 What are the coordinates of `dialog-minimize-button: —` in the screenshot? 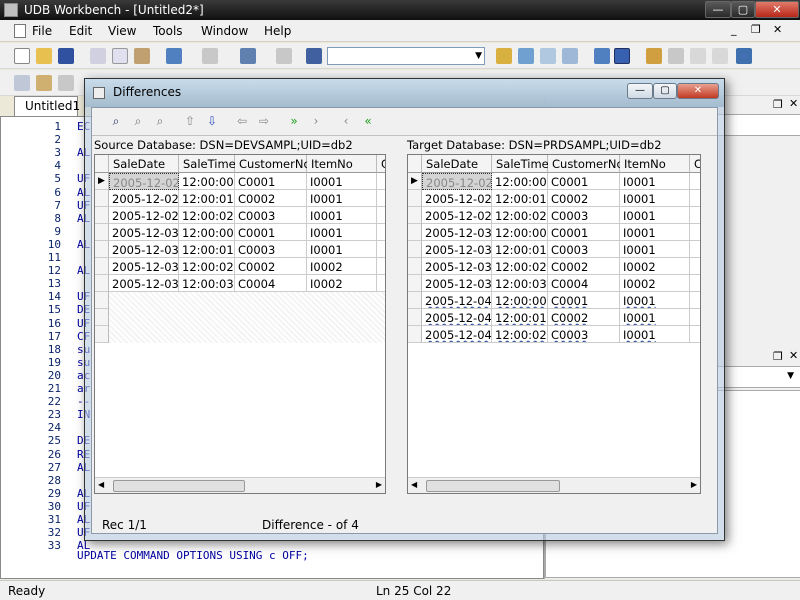 It's located at (640, 91).